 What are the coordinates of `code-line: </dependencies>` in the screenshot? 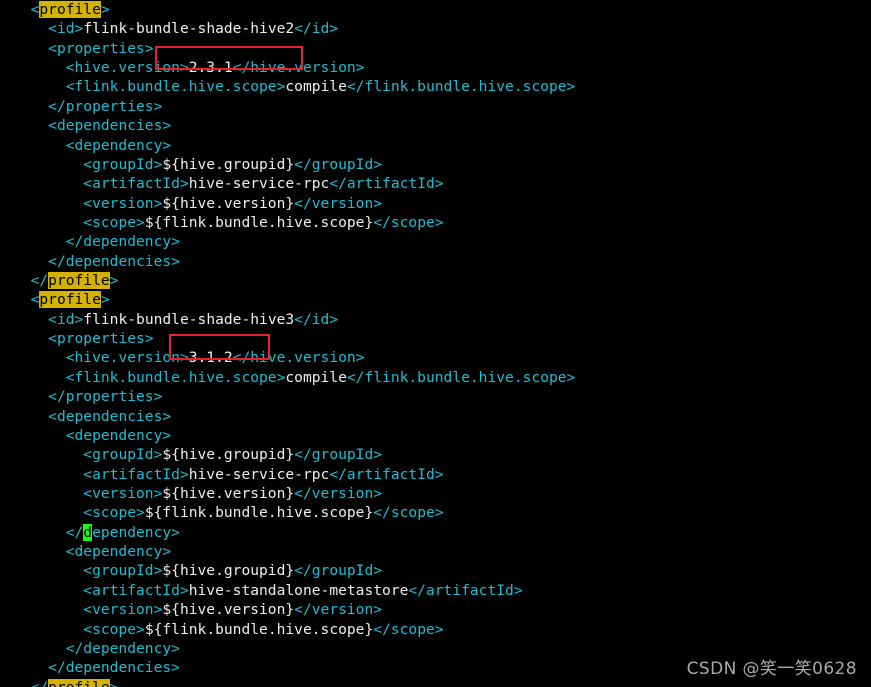 It's located at (435, 261).